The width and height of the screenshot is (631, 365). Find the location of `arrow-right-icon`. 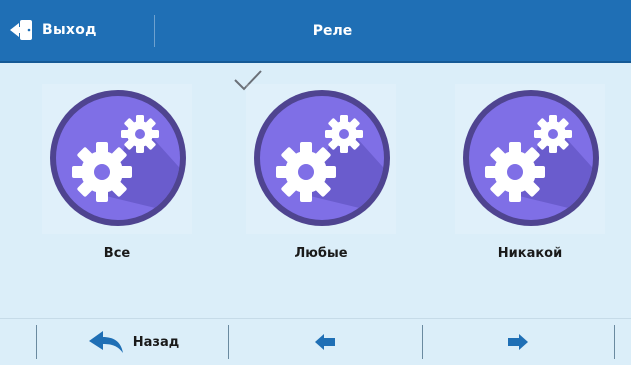

arrow-right-icon is located at coordinates (518, 342).